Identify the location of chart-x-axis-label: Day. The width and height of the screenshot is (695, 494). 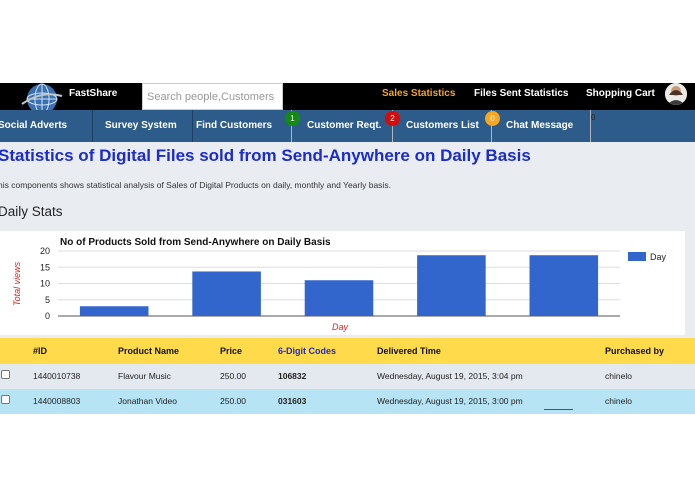
(340, 327).